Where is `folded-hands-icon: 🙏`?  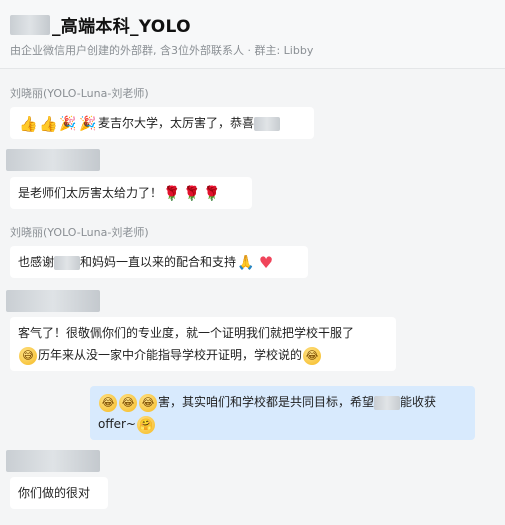 folded-hands-icon: 🙏 is located at coordinates (246, 262).